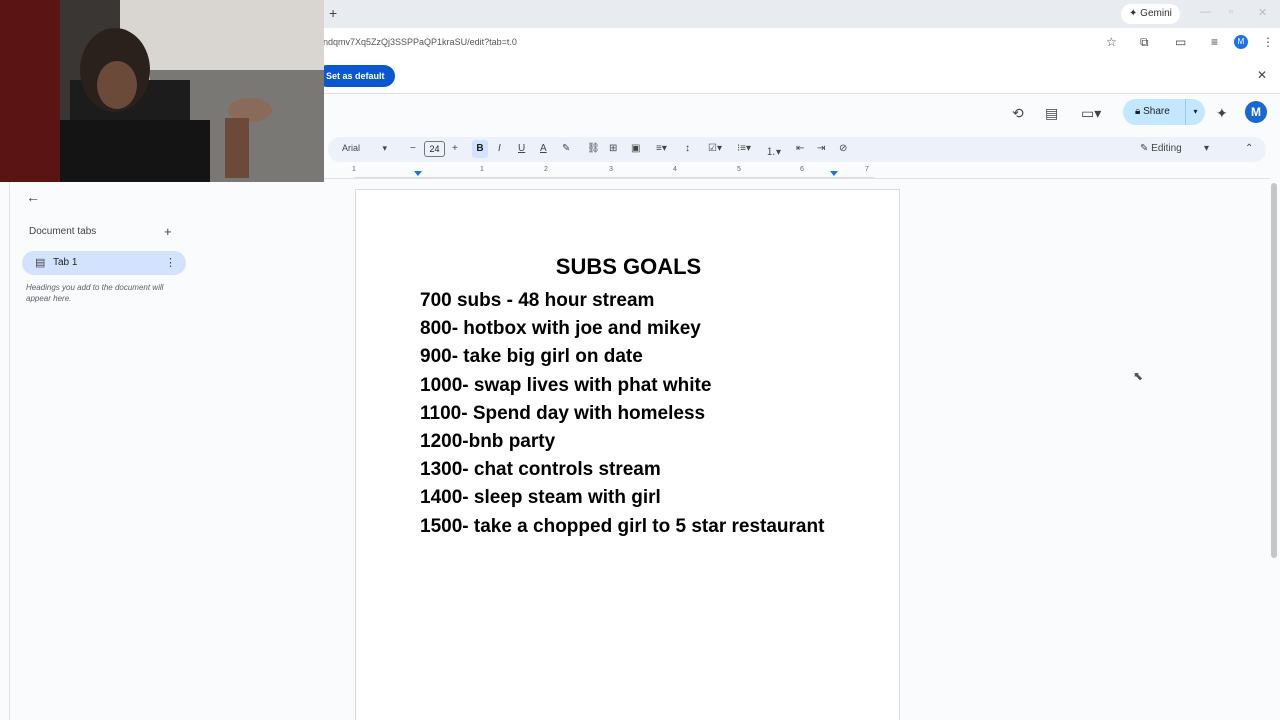 The width and height of the screenshot is (1280, 720). I want to click on list-item: 1000- swap lives with phat white, so click(566, 385).